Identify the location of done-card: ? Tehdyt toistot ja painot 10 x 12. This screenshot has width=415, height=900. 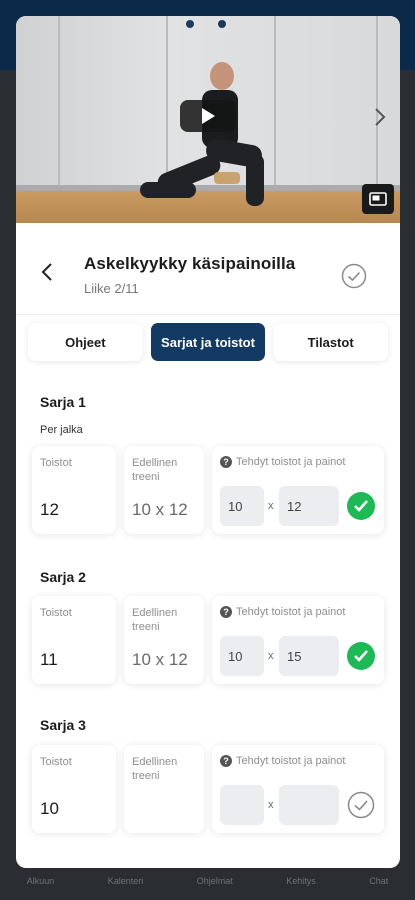
(298, 490).